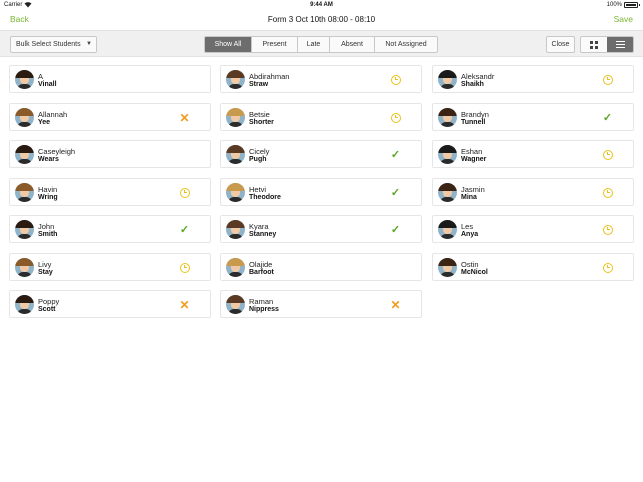 The width and height of the screenshot is (643, 482). Describe the element at coordinates (258, 189) in the screenshot. I see `student-first-name: Hetvi` at that location.